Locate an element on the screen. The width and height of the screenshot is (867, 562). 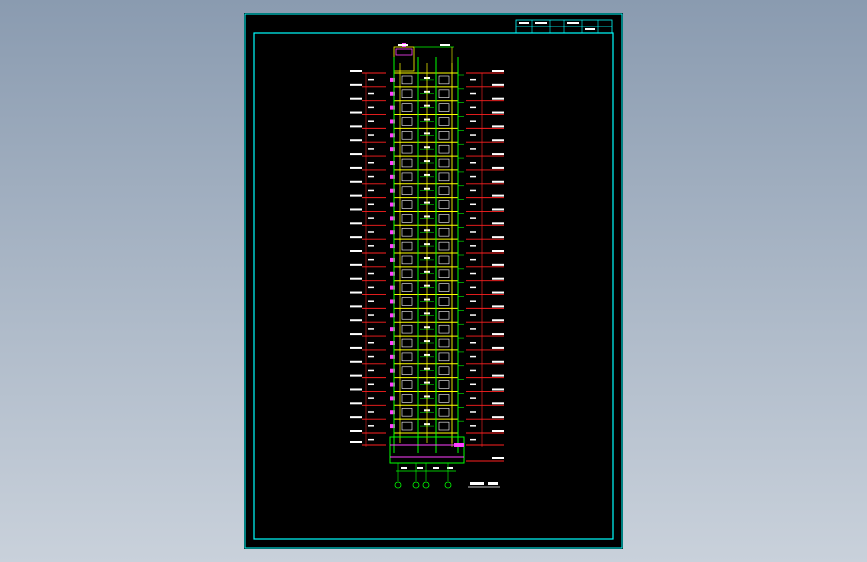
base-marker is located at coordinates (459, 445).